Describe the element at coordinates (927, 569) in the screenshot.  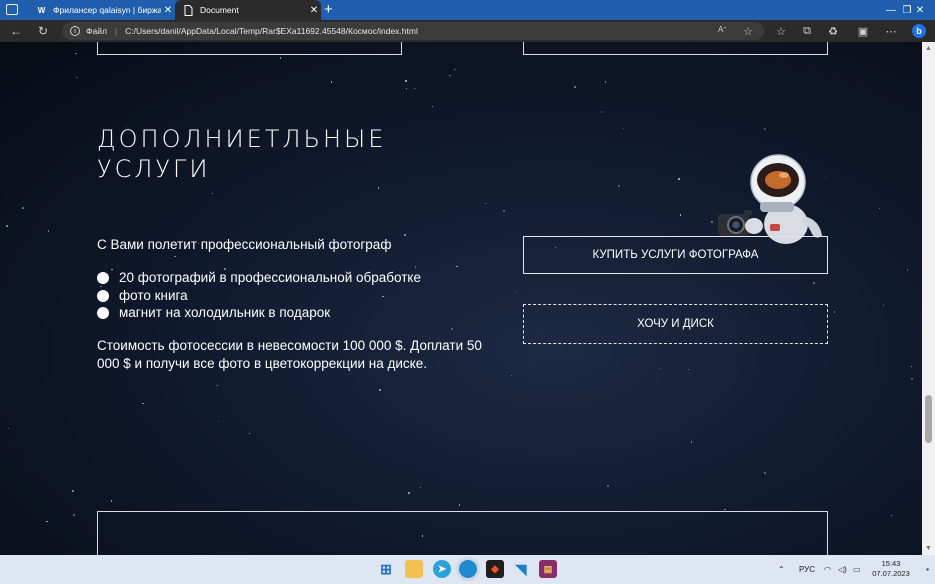
I see `notifications-icon: ▪` at that location.